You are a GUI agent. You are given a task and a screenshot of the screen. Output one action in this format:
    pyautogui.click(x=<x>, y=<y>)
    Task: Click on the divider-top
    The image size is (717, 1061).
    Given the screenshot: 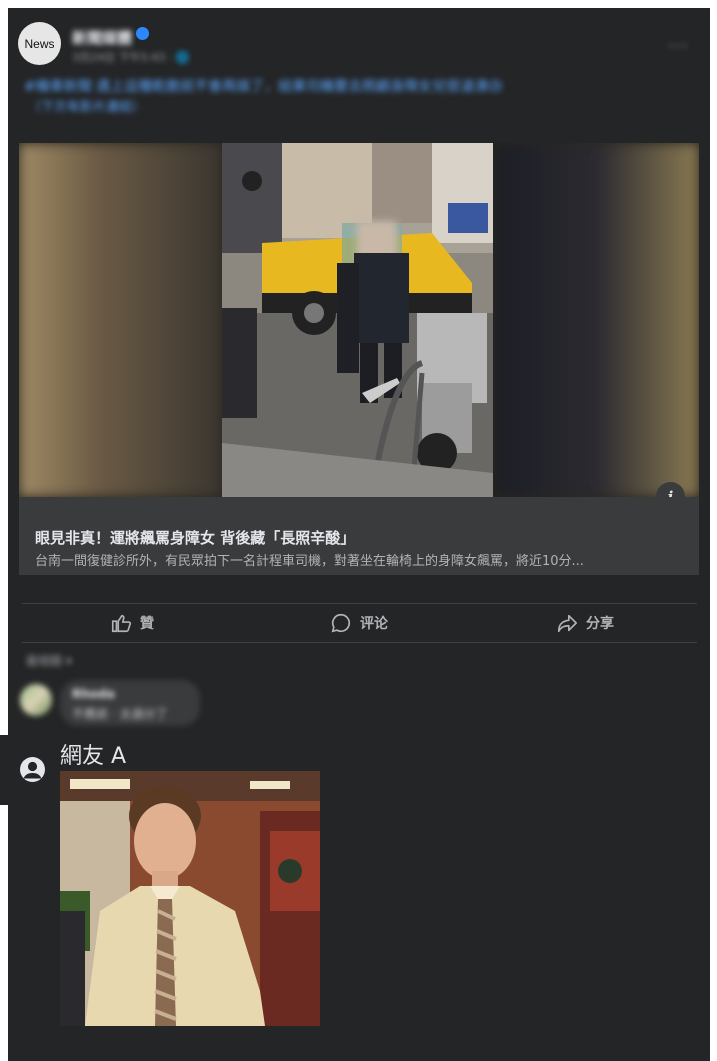 What is the action you would take?
    pyautogui.click(x=359, y=603)
    